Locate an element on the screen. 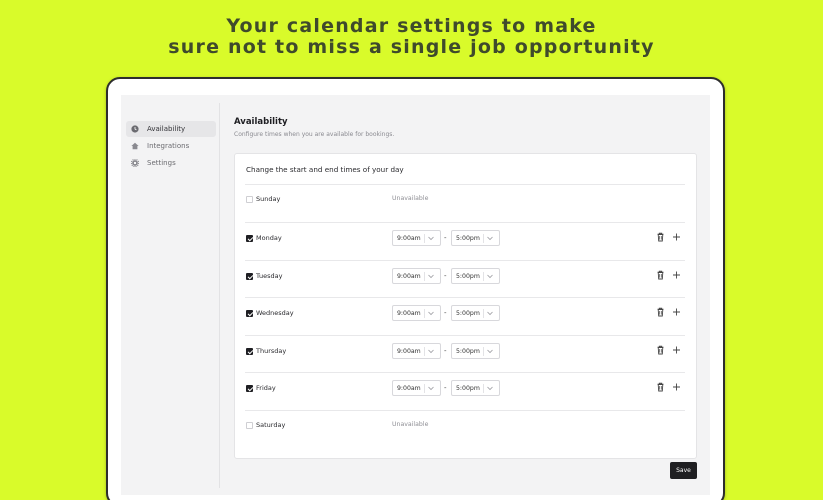 The image size is (823, 500). day-label: Wednesday is located at coordinates (275, 313).